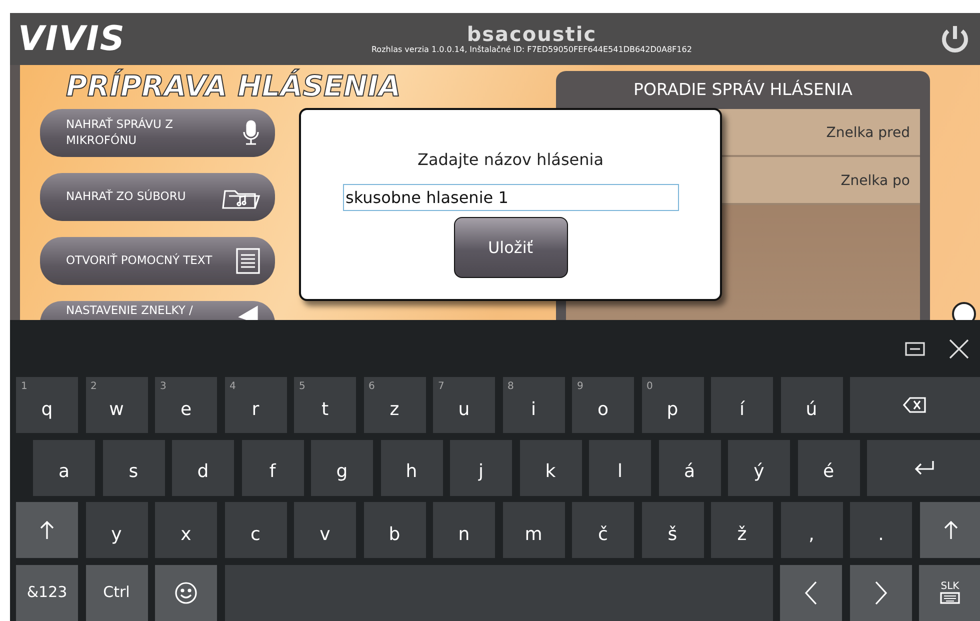  I want to click on microphone-icon, so click(251, 132).